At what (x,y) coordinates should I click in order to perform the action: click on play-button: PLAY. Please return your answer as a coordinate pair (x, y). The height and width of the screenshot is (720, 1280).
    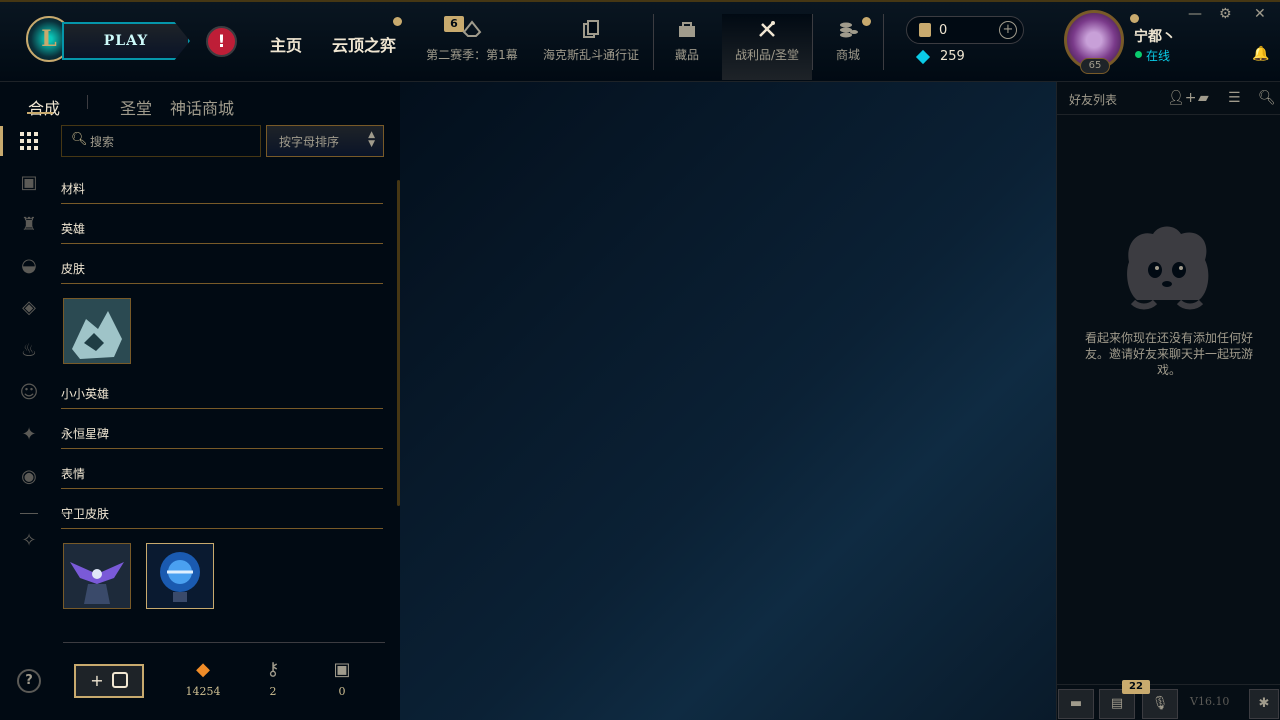
    Looking at the image, I should click on (126, 41).